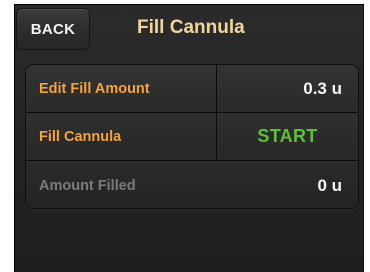 This screenshot has width=370, height=272. What do you see at coordinates (287, 136) in the screenshot?
I see `start-button: START` at bounding box center [287, 136].